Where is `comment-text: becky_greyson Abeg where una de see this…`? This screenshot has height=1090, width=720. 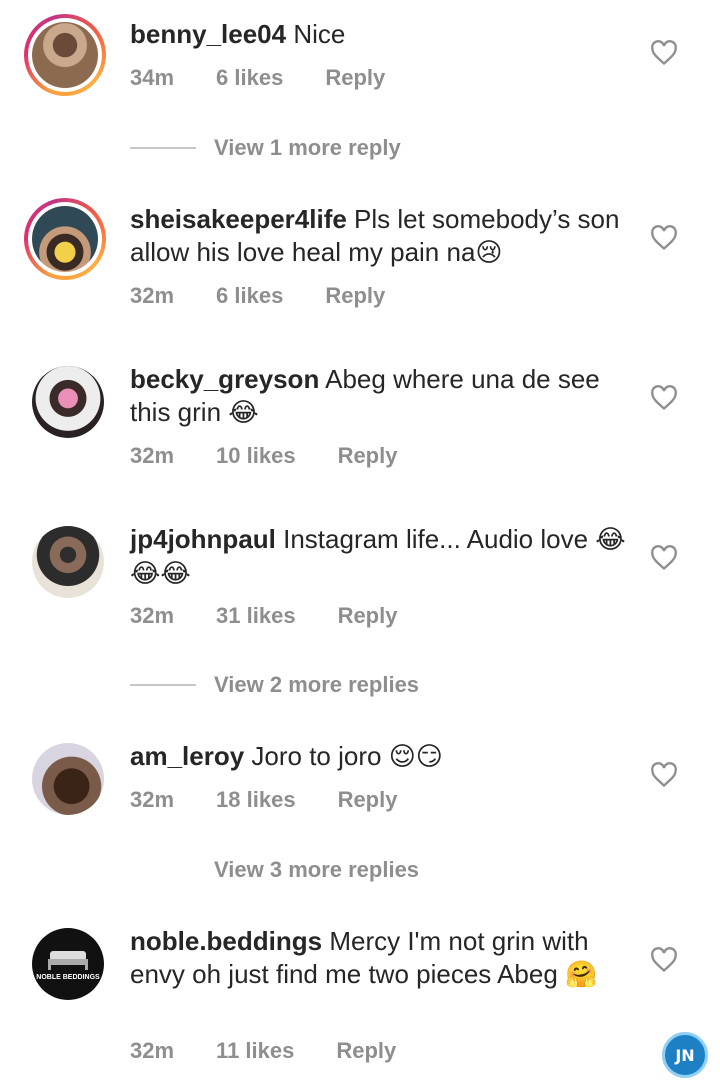
comment-text: becky_greyson Abeg where una de see this… is located at coordinates (380, 396).